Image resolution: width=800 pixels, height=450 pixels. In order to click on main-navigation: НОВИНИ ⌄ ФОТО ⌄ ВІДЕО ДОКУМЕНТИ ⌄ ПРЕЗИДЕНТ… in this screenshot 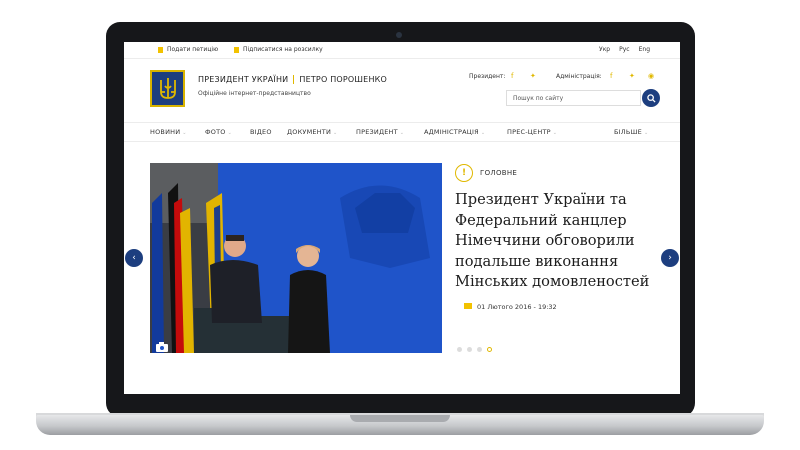, I will do `click(402, 132)`.